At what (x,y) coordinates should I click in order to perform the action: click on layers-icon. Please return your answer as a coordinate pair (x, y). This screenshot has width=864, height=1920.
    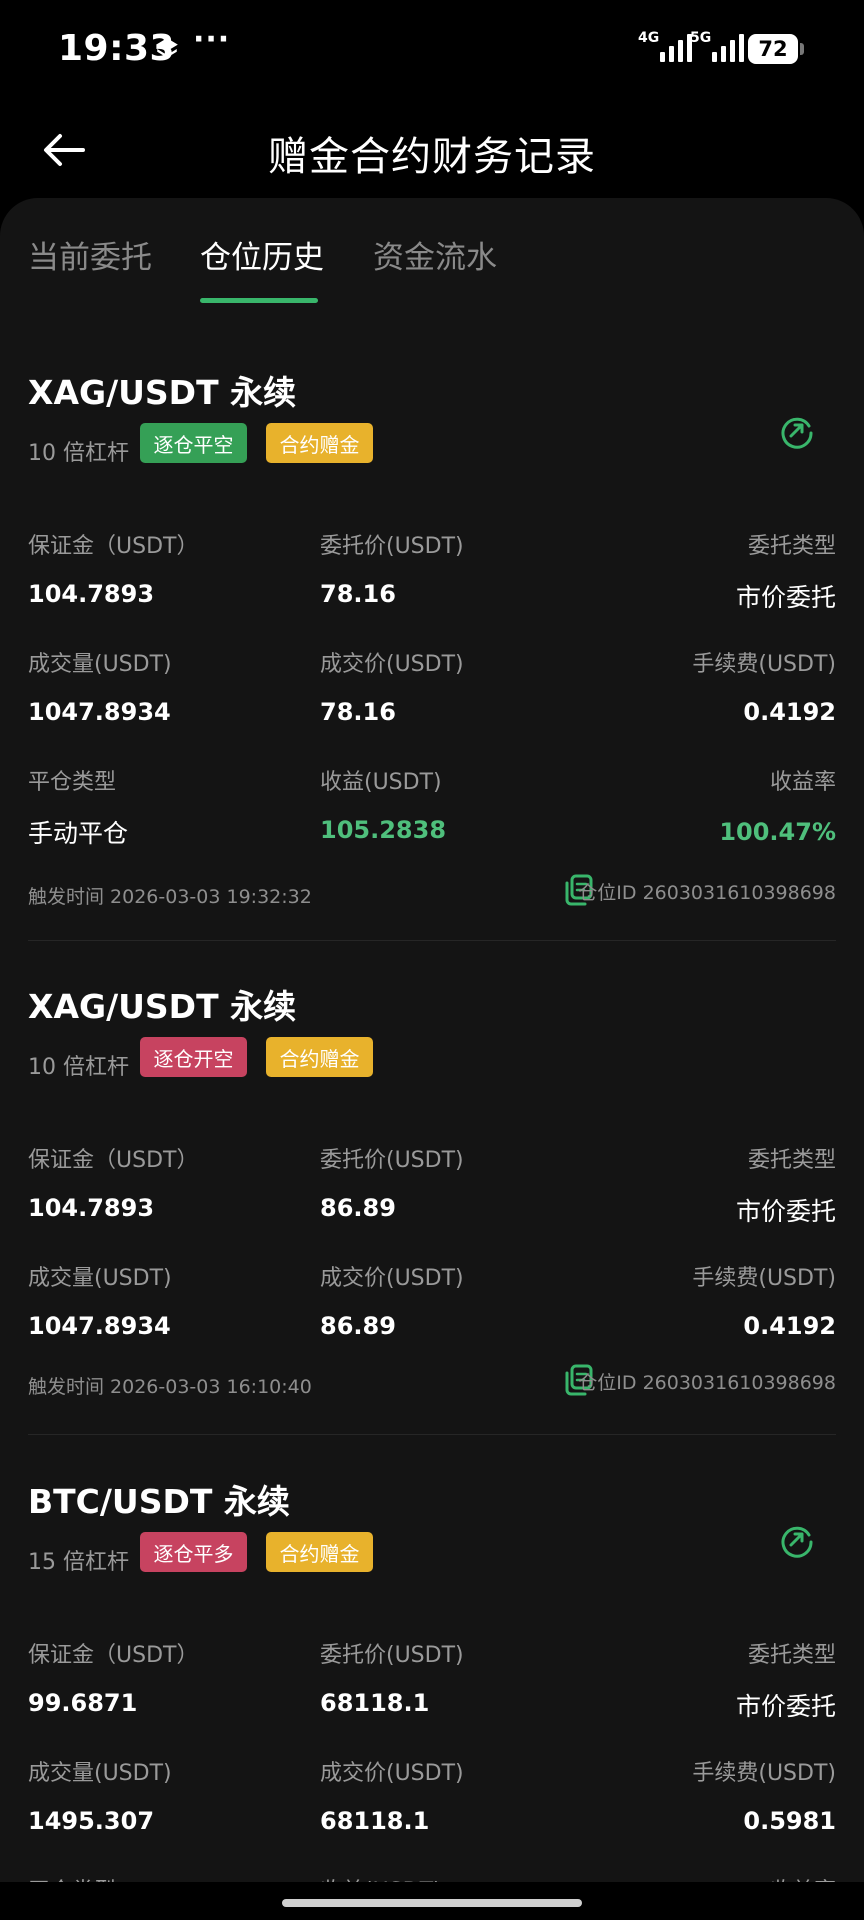
    Looking at the image, I should click on (167, 48).